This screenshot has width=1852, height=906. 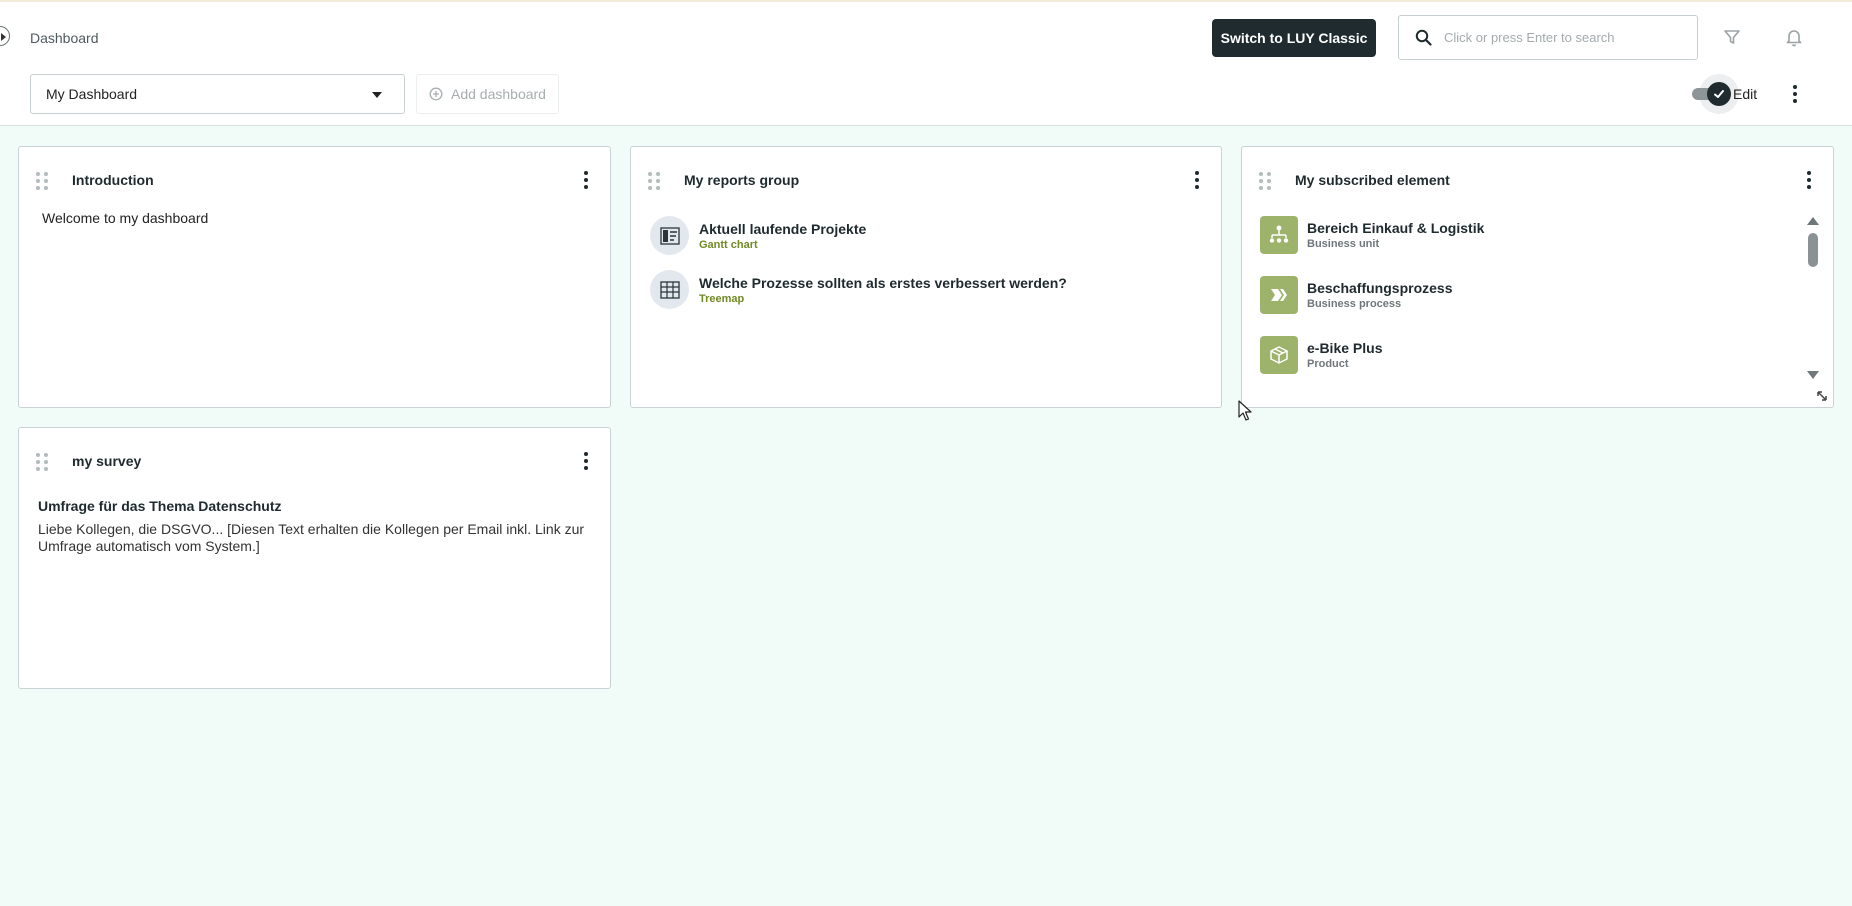 What do you see at coordinates (1354, 304) in the screenshot?
I see `element-type: Business process` at bounding box center [1354, 304].